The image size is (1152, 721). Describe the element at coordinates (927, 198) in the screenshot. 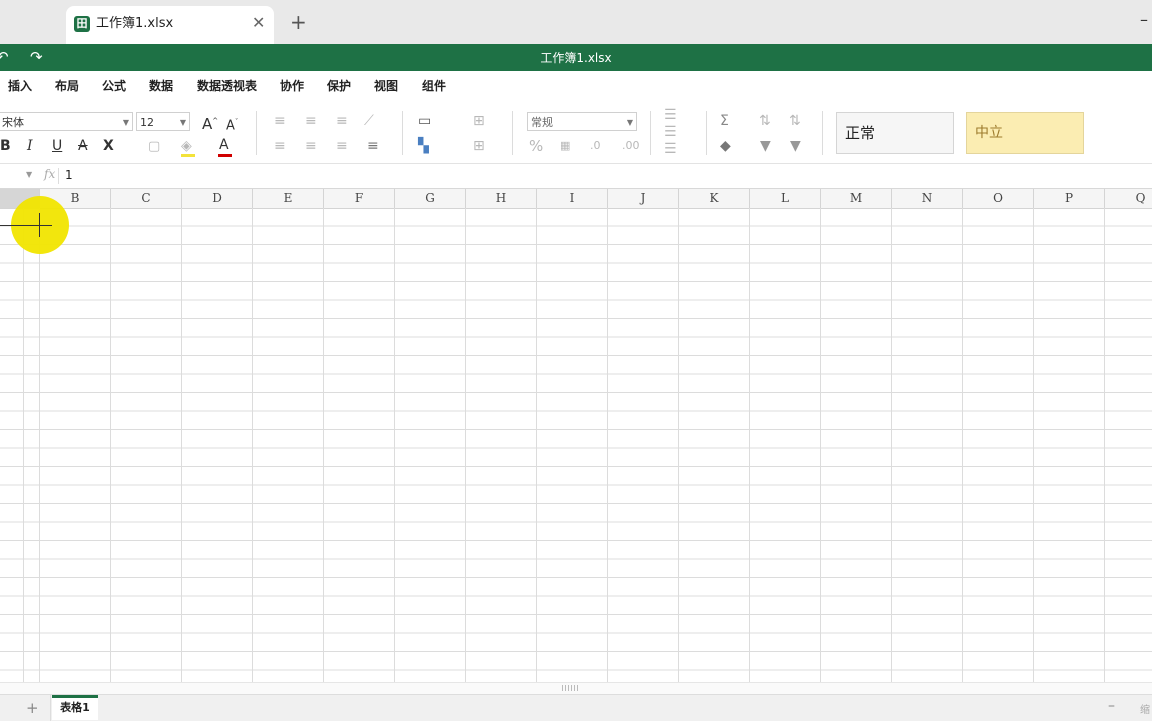

I see `column-header-n: N` at that location.